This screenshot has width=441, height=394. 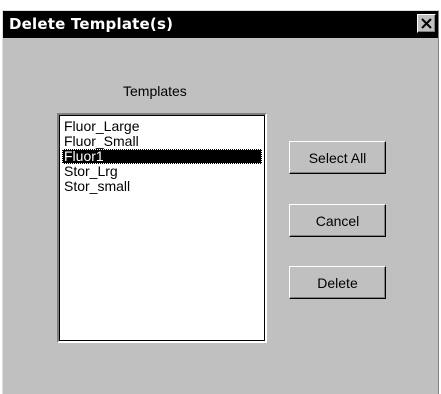 What do you see at coordinates (162, 141) in the screenshot?
I see `template-list-item: Fluor_Small` at bounding box center [162, 141].